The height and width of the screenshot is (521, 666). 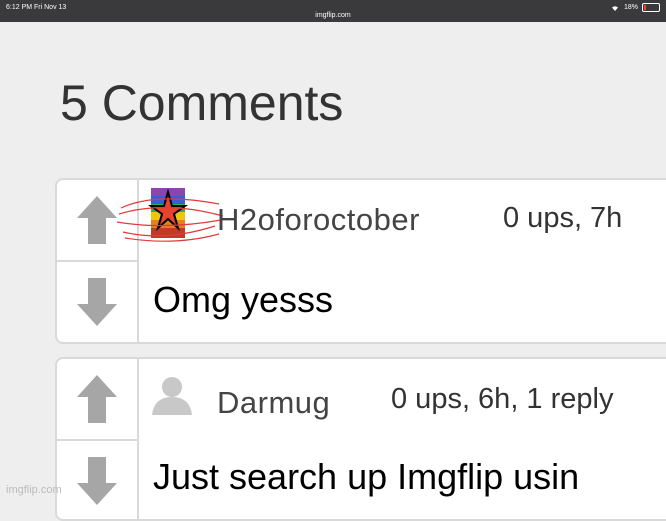 I want to click on status-indicators: 18%, so click(x=635, y=7).